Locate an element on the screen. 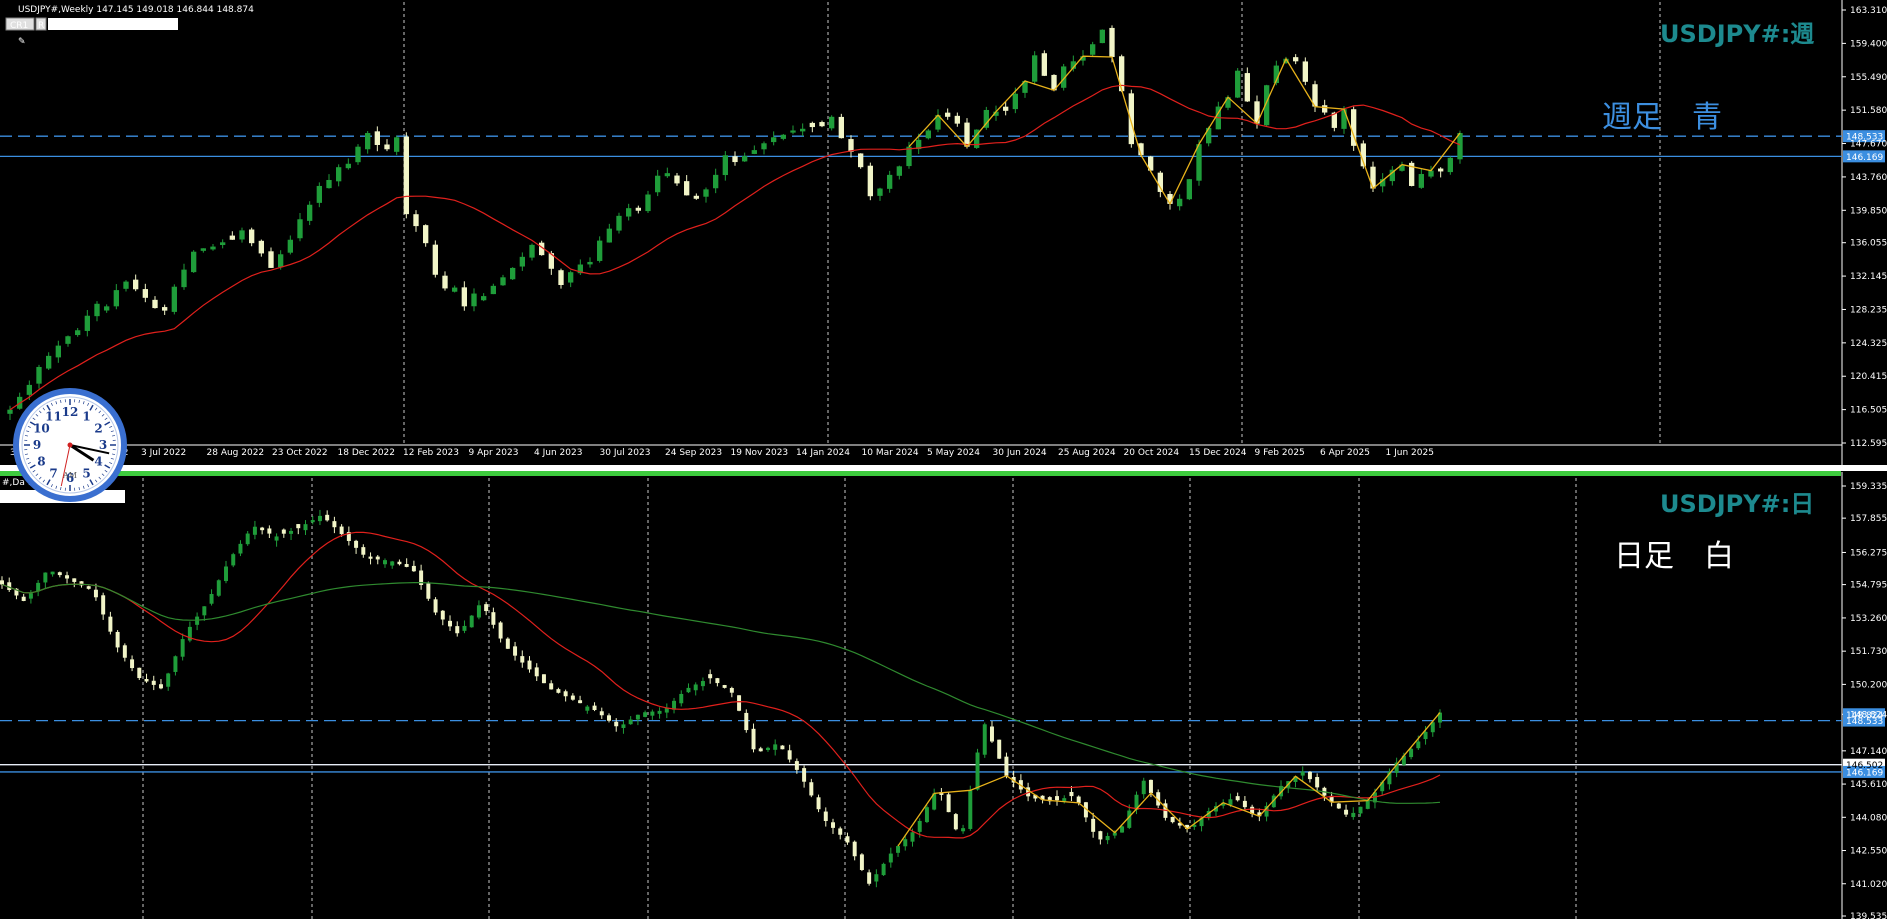  pencil-icon: ✎ is located at coordinates (22, 42).